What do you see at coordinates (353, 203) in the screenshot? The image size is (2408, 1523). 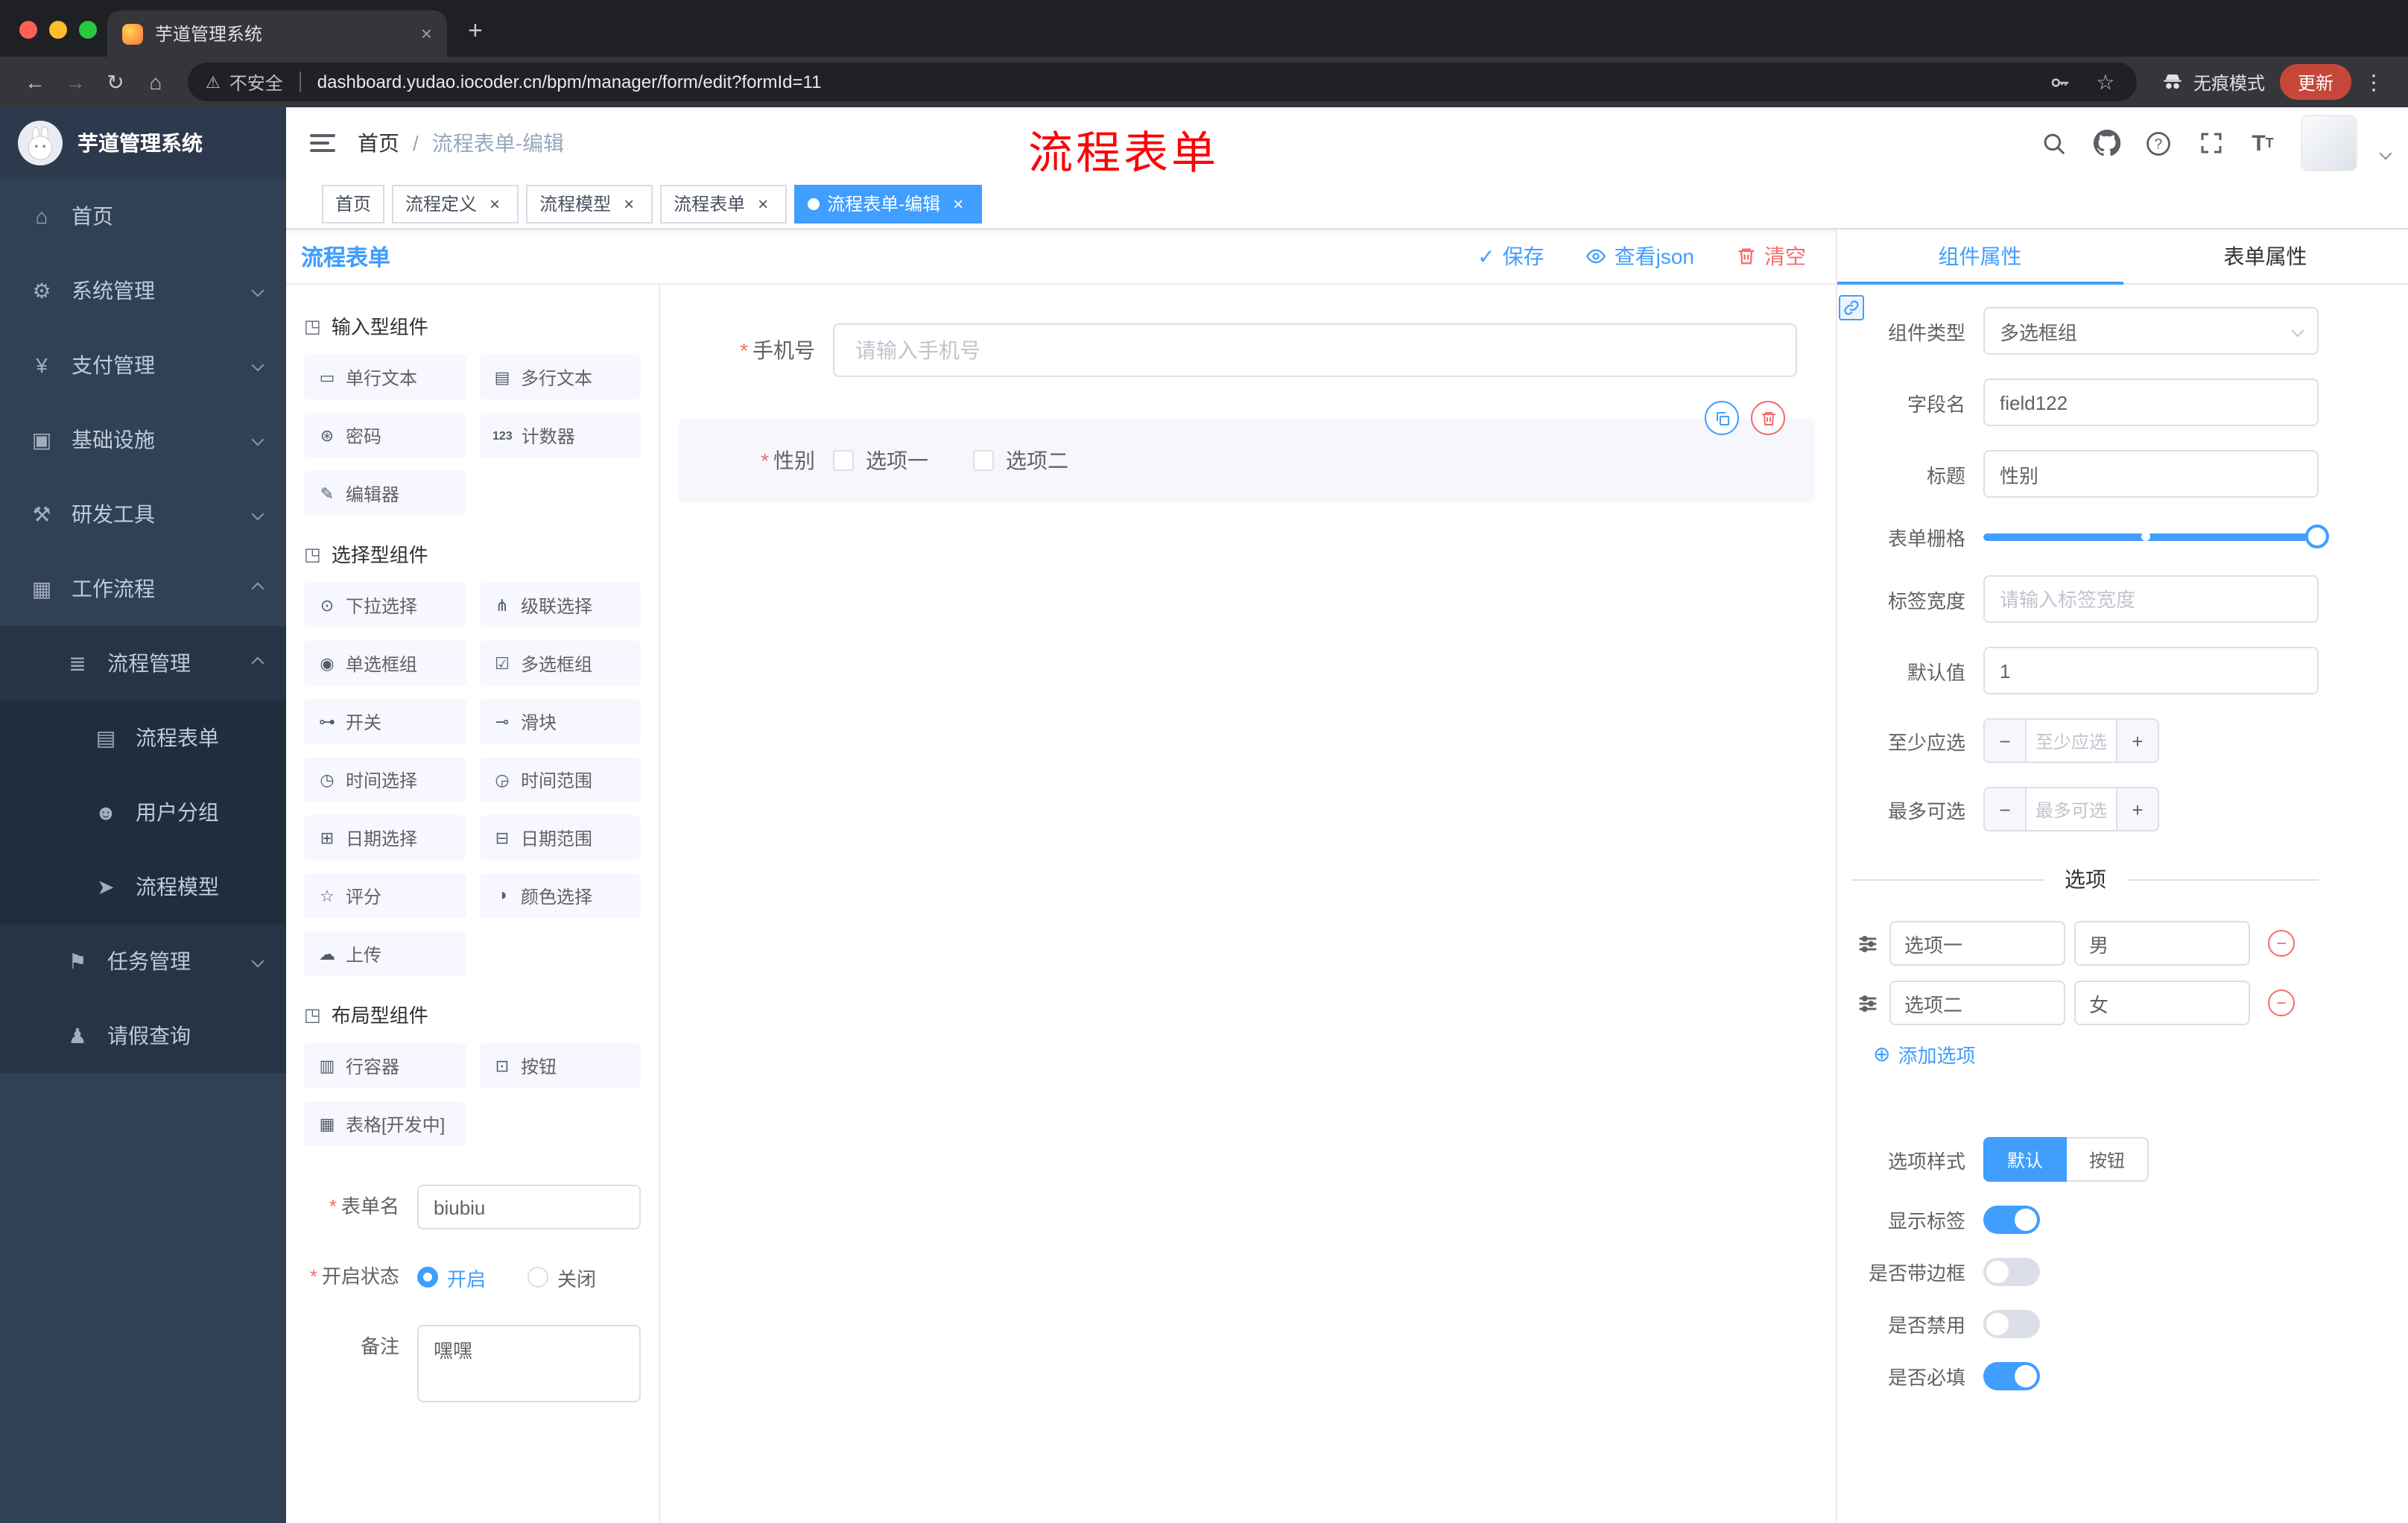 I see `tag-home: 首页` at bounding box center [353, 203].